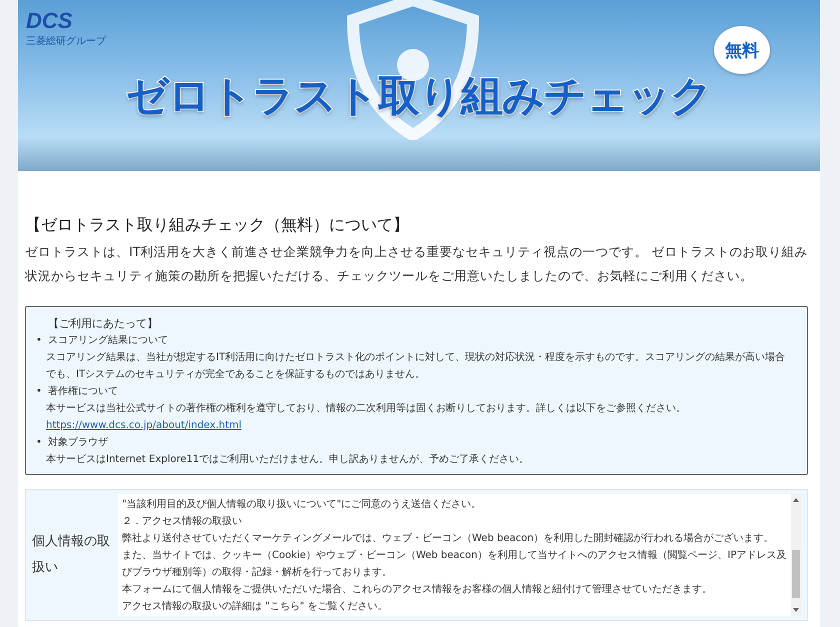  Describe the element at coordinates (49, 21) in the screenshot. I see `logo: DCS` at that location.